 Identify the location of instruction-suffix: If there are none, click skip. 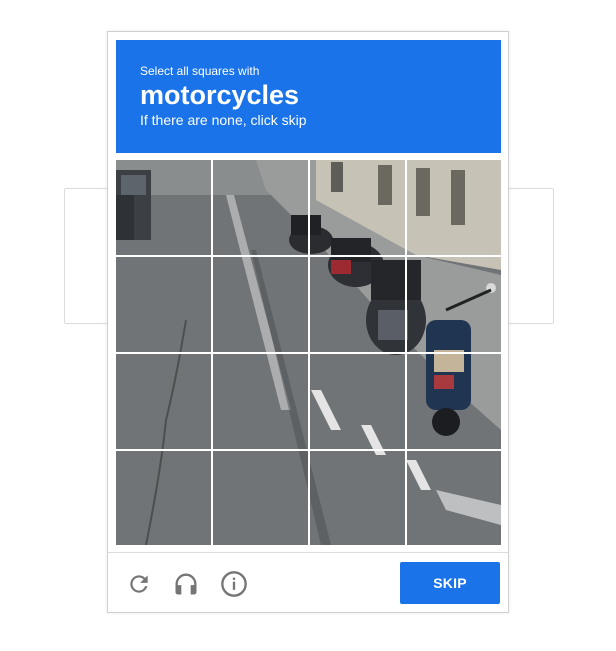
(223, 120).